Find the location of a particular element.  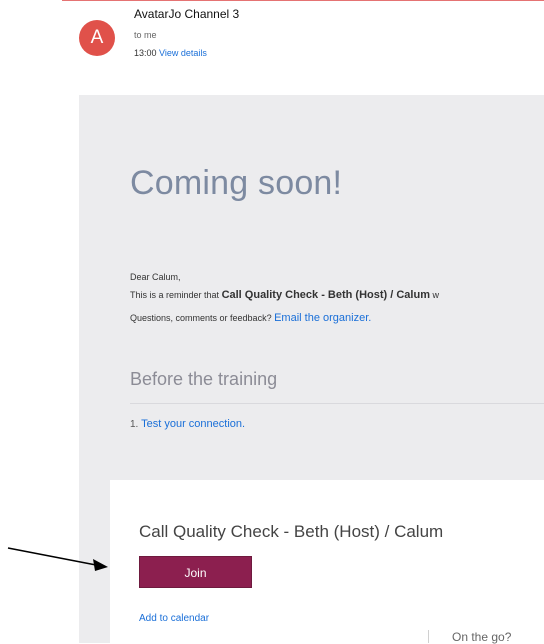

recipient-label: to me is located at coordinates (145, 35).